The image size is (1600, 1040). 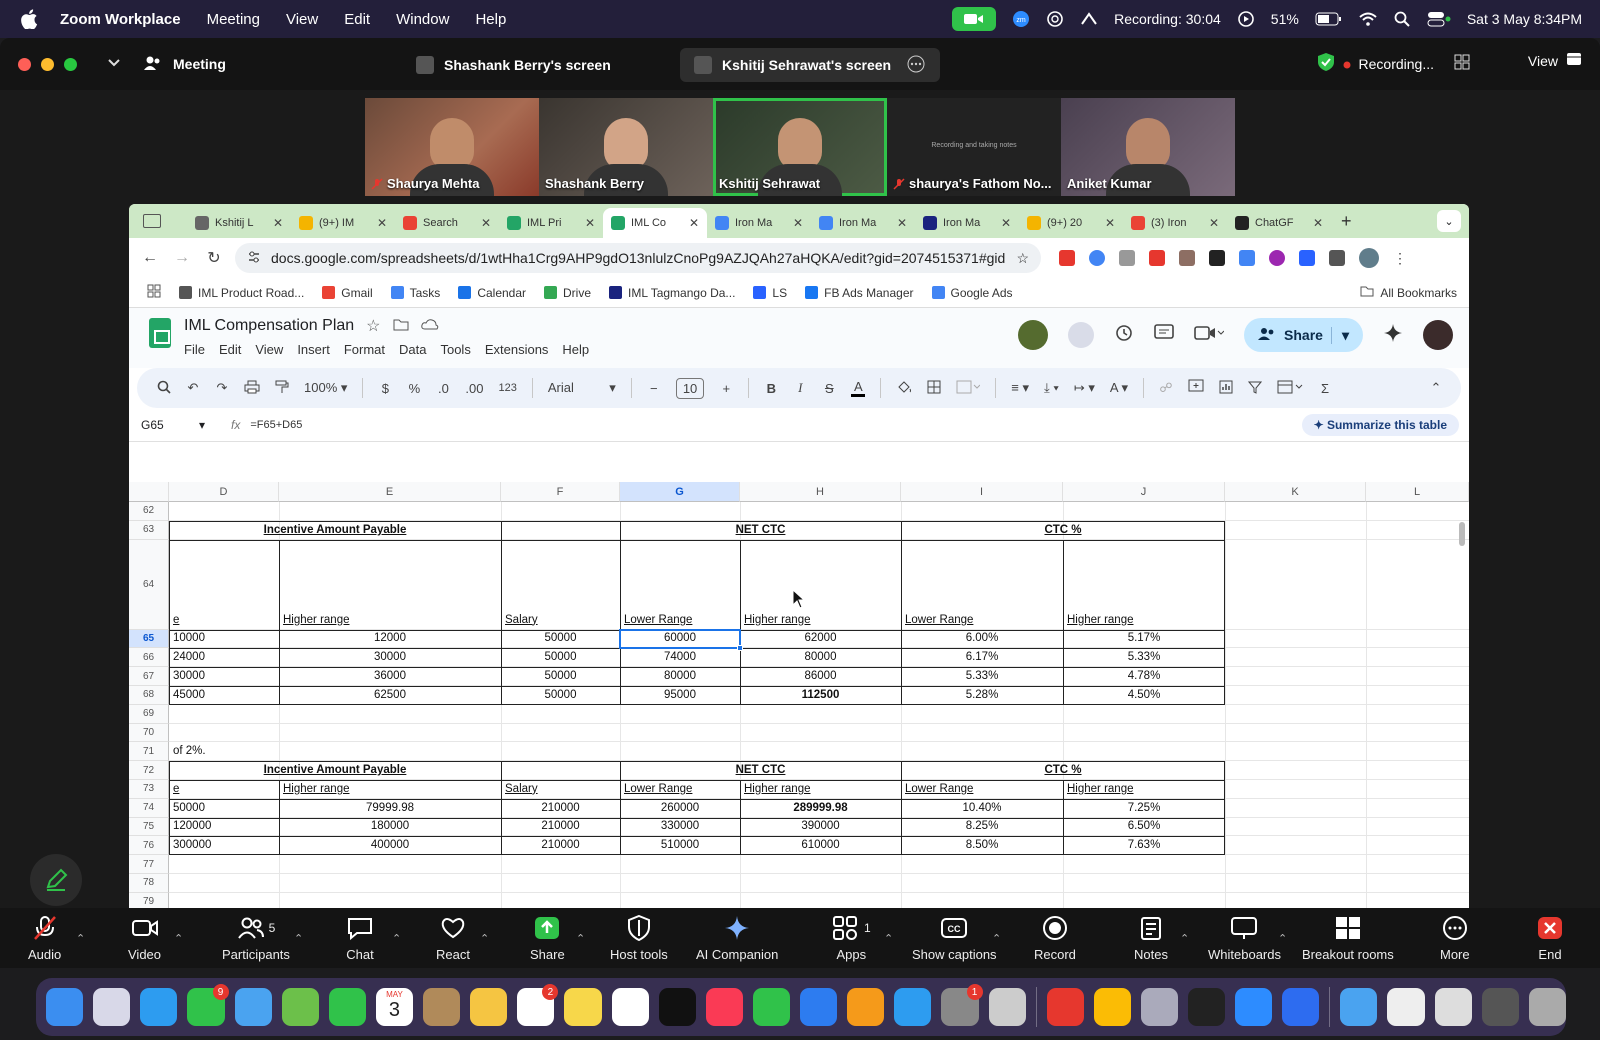 What do you see at coordinates (253, 1007) in the screenshot?
I see `mail-icon` at bounding box center [253, 1007].